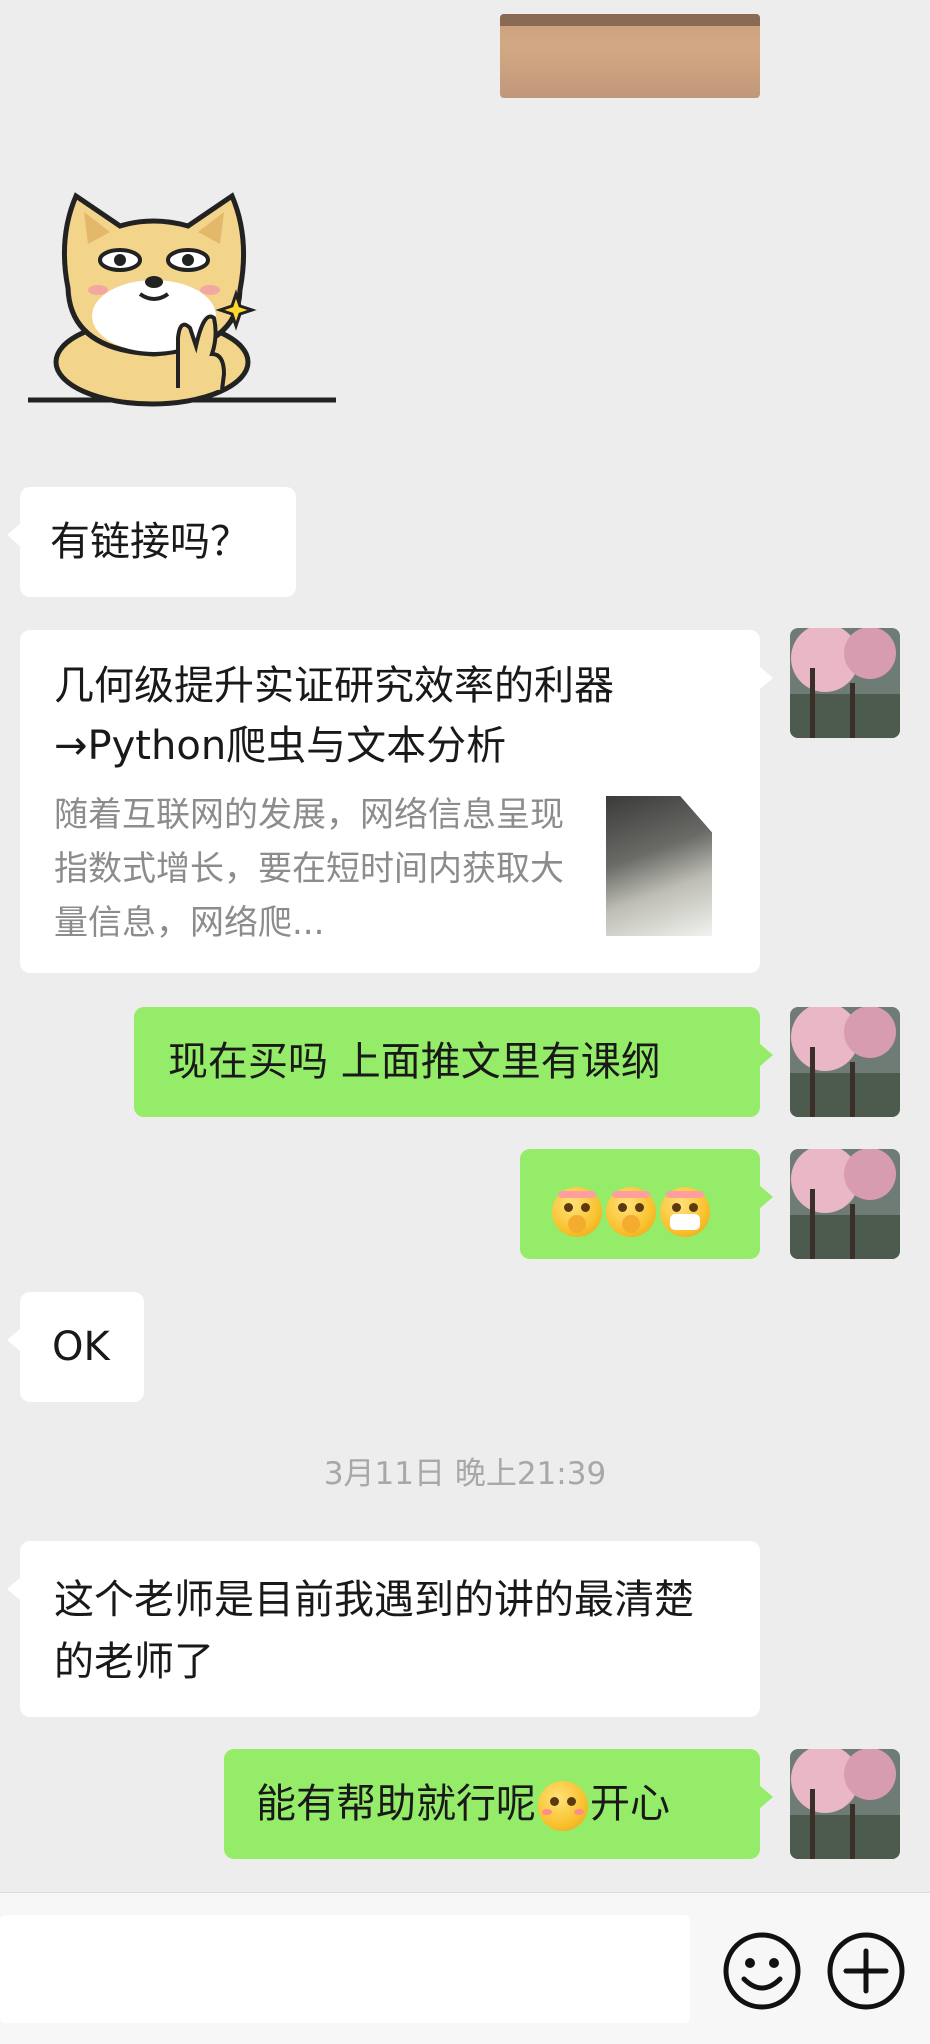 The height and width of the screenshot is (2044, 930). I want to click on message-text: 能有帮助就行呢, so click(396, 1804).